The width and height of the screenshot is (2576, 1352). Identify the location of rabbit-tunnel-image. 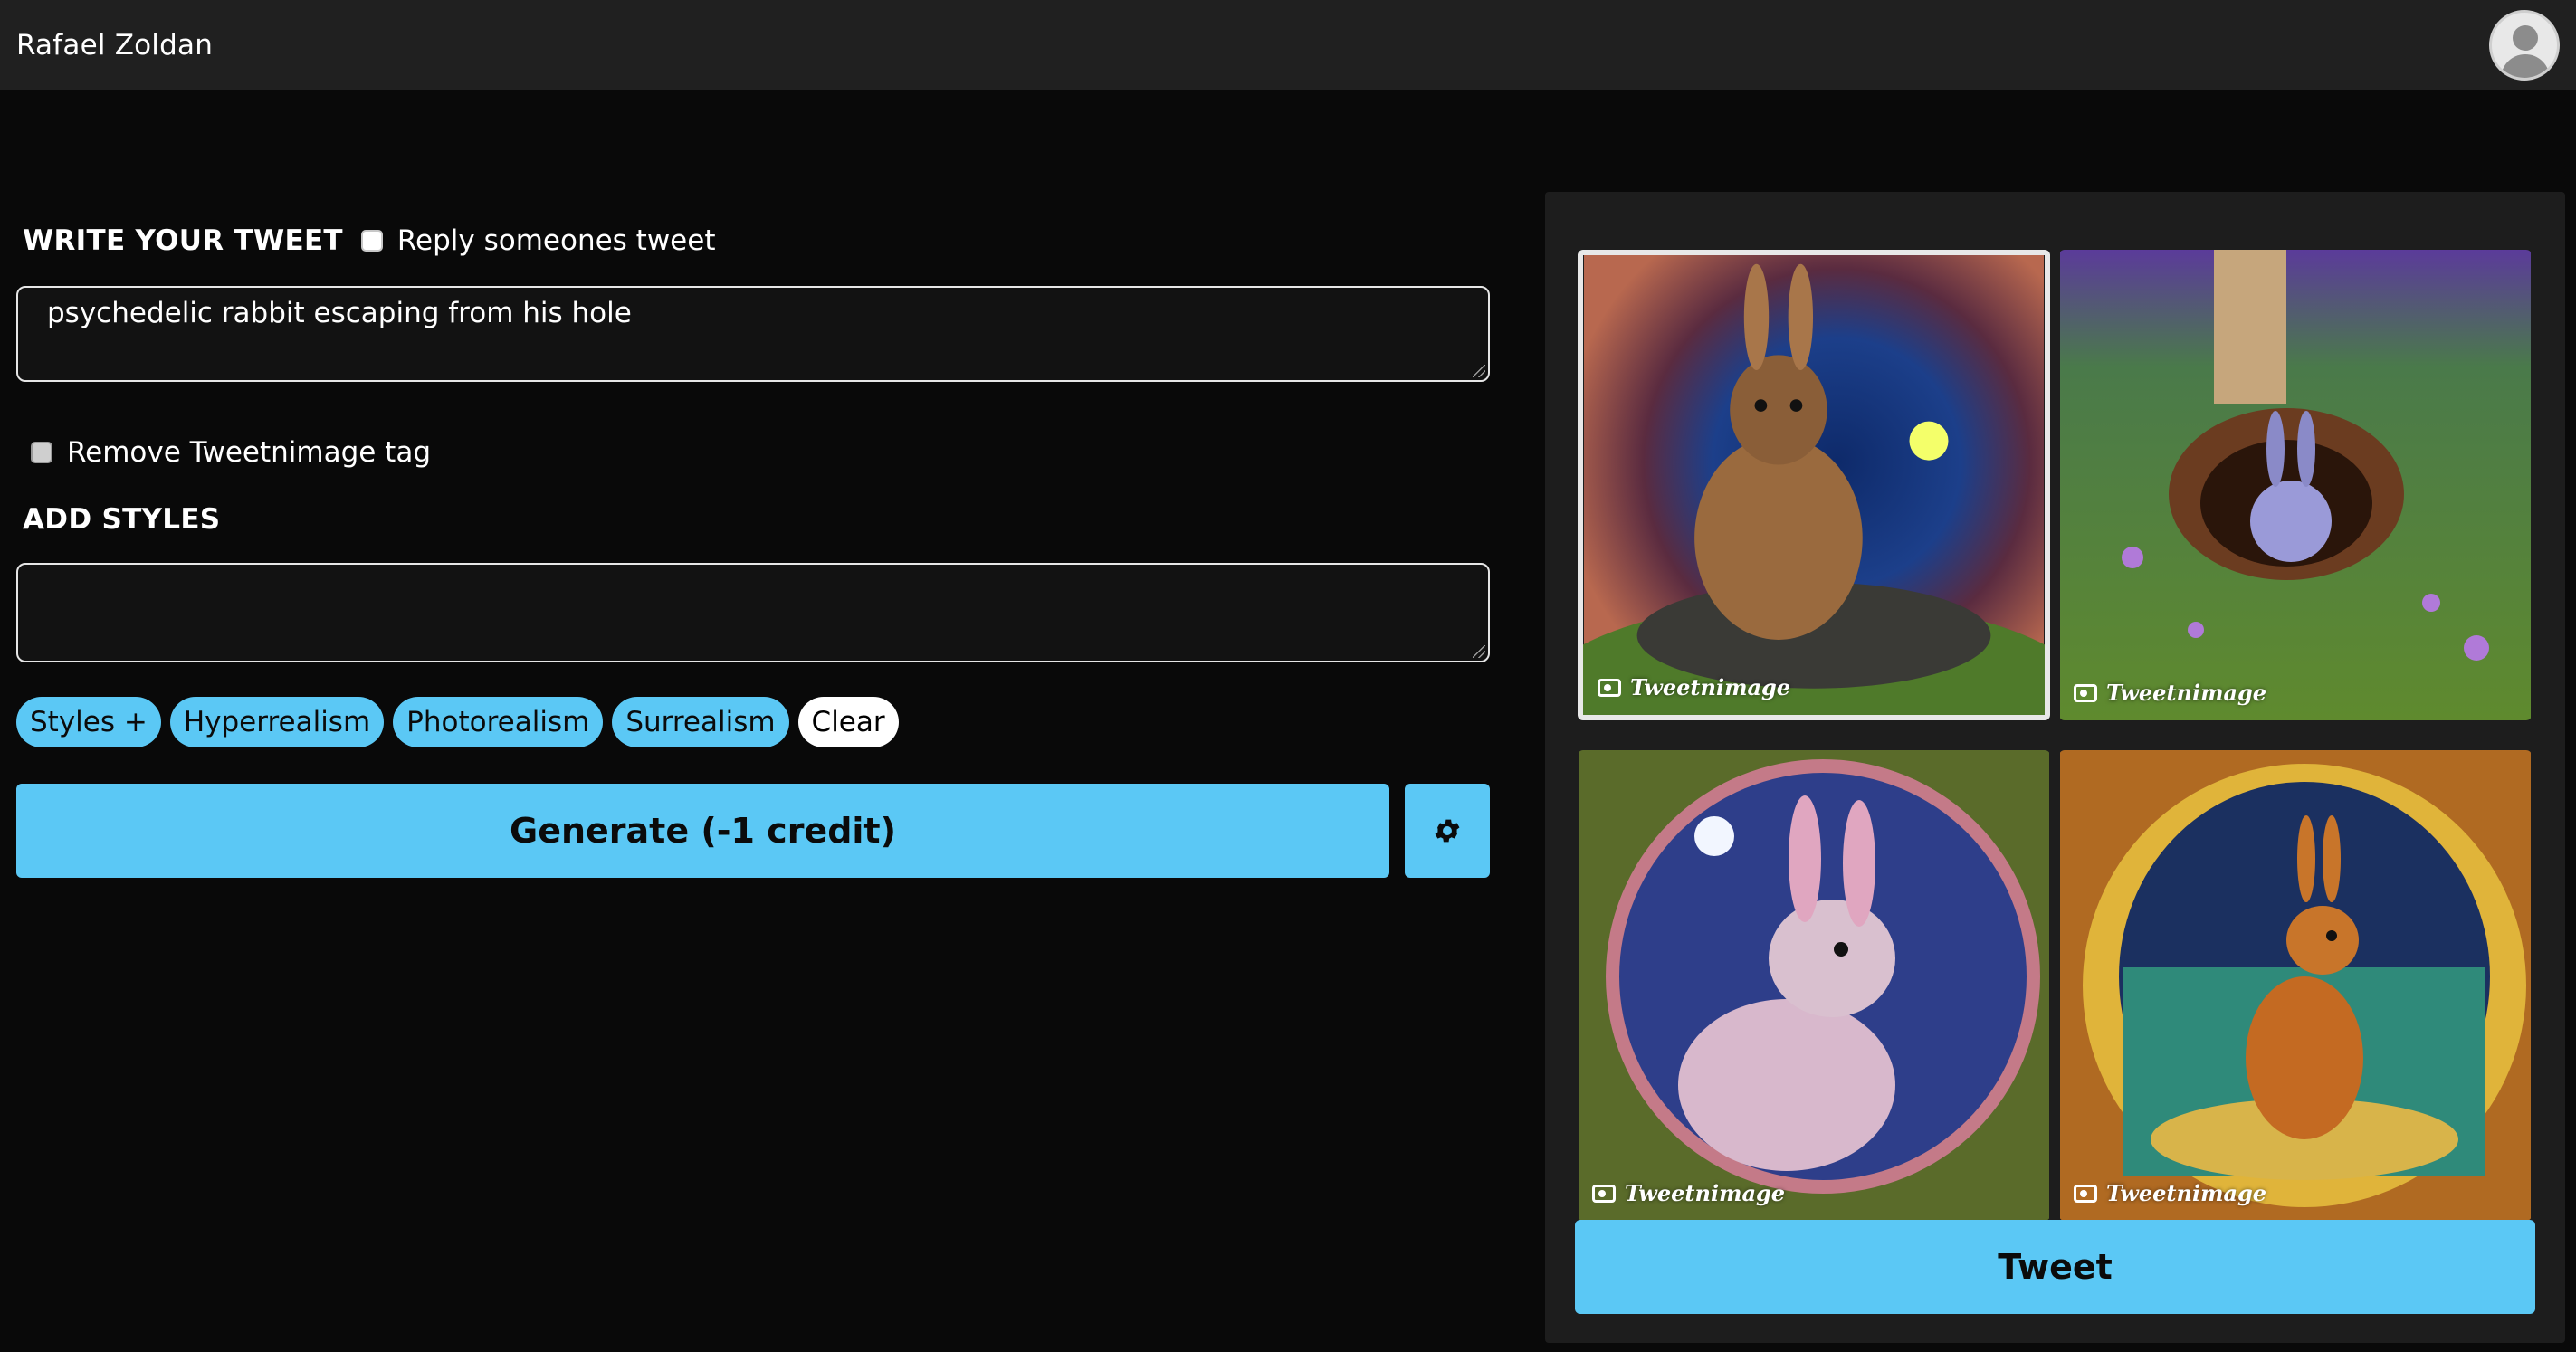
(1814, 485).